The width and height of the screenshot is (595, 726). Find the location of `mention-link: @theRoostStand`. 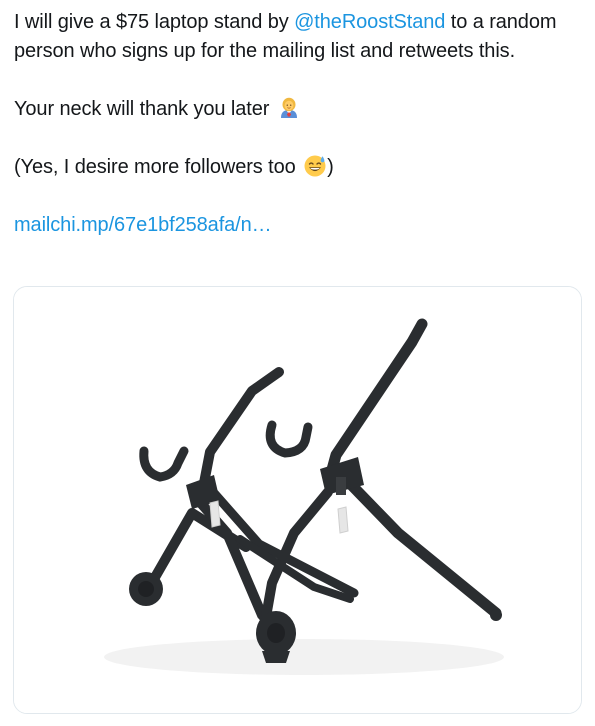

mention-link: @theRoostStand is located at coordinates (369, 22).